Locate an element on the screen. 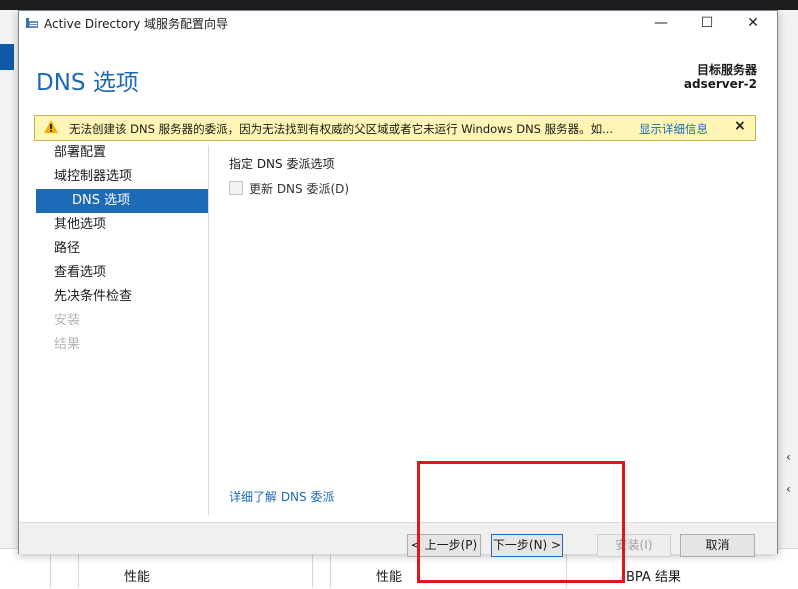  nav-item-deployment-config: 部署配置 is located at coordinates (122, 153).